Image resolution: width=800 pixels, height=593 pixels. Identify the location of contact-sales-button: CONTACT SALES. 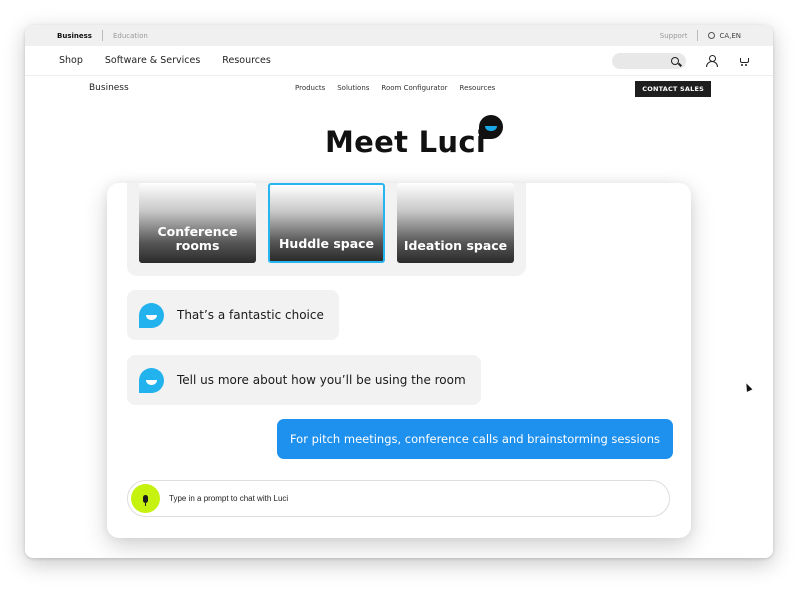
(673, 89).